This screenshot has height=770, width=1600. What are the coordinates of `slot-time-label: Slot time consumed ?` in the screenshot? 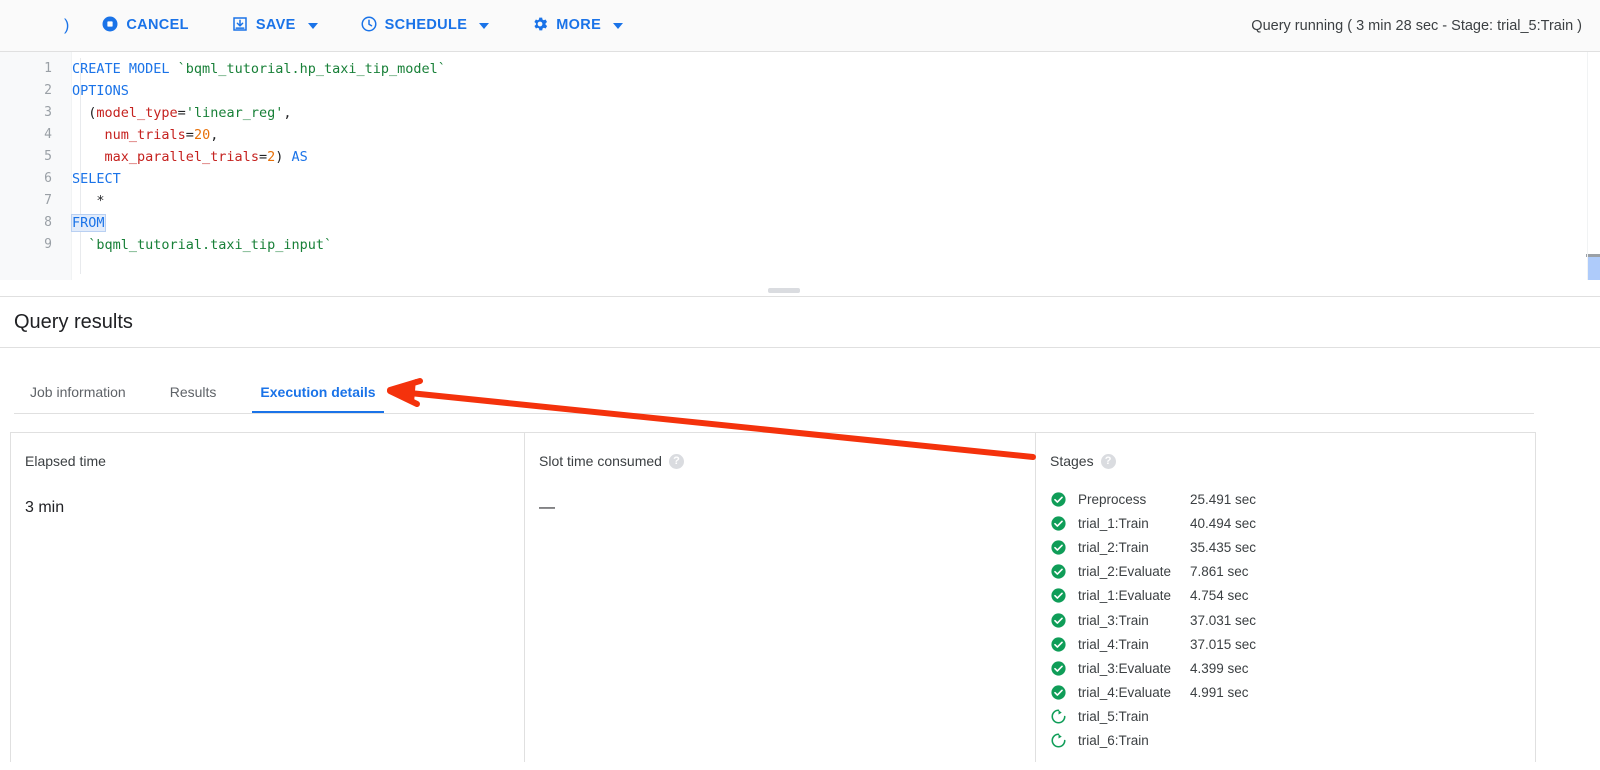 It's located at (787, 461).